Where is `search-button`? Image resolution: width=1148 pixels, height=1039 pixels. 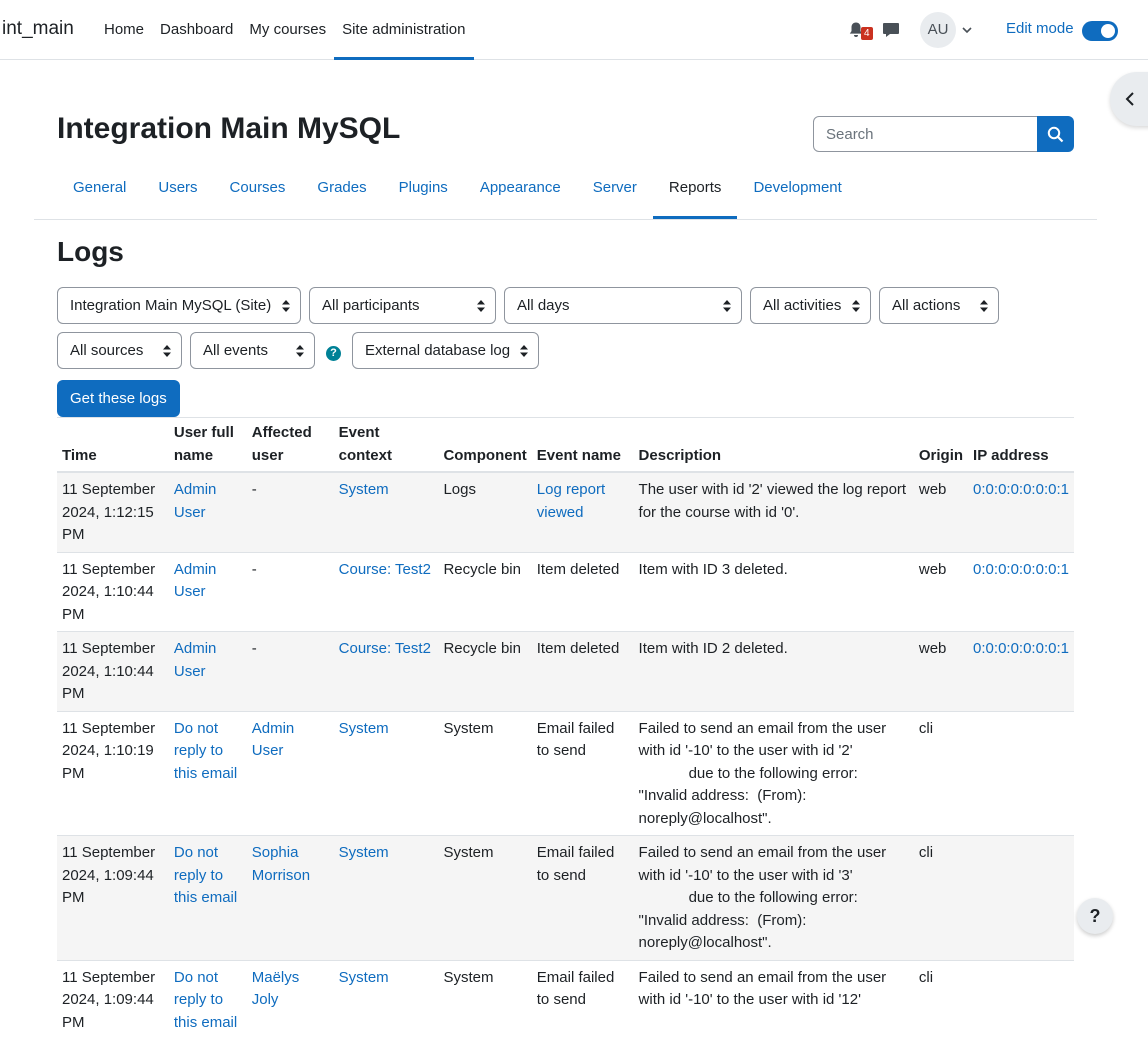
search-button is located at coordinates (1055, 134).